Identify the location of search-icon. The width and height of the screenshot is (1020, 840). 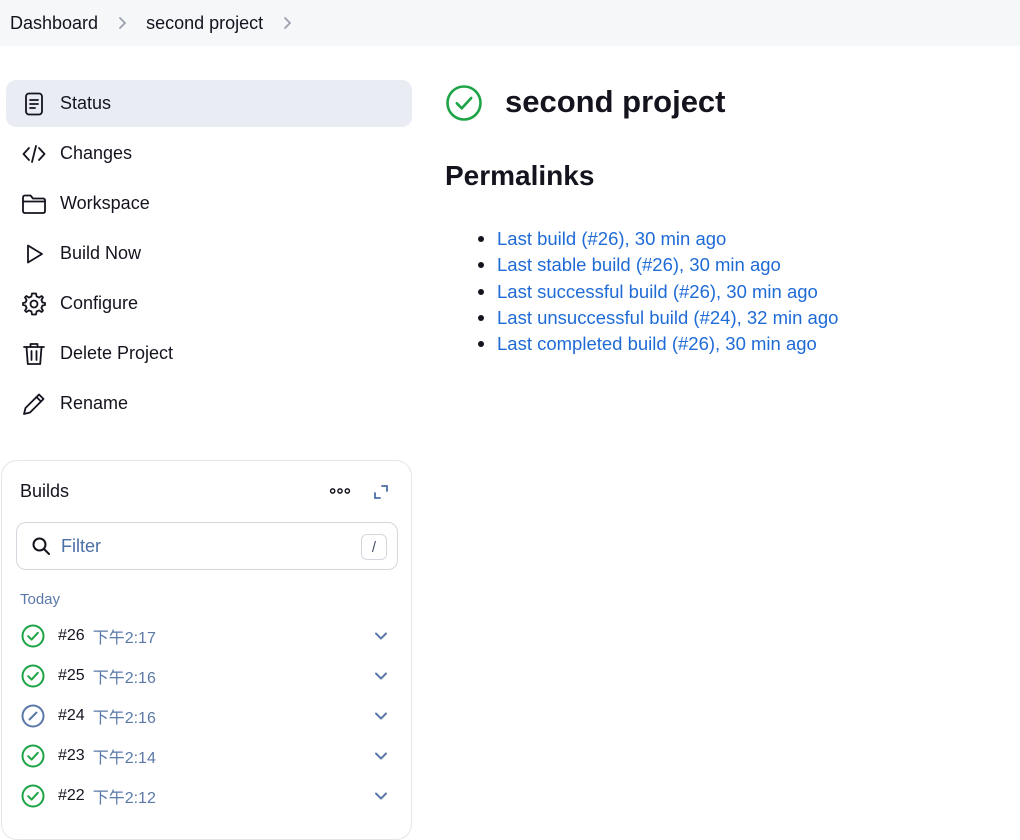
(41, 546).